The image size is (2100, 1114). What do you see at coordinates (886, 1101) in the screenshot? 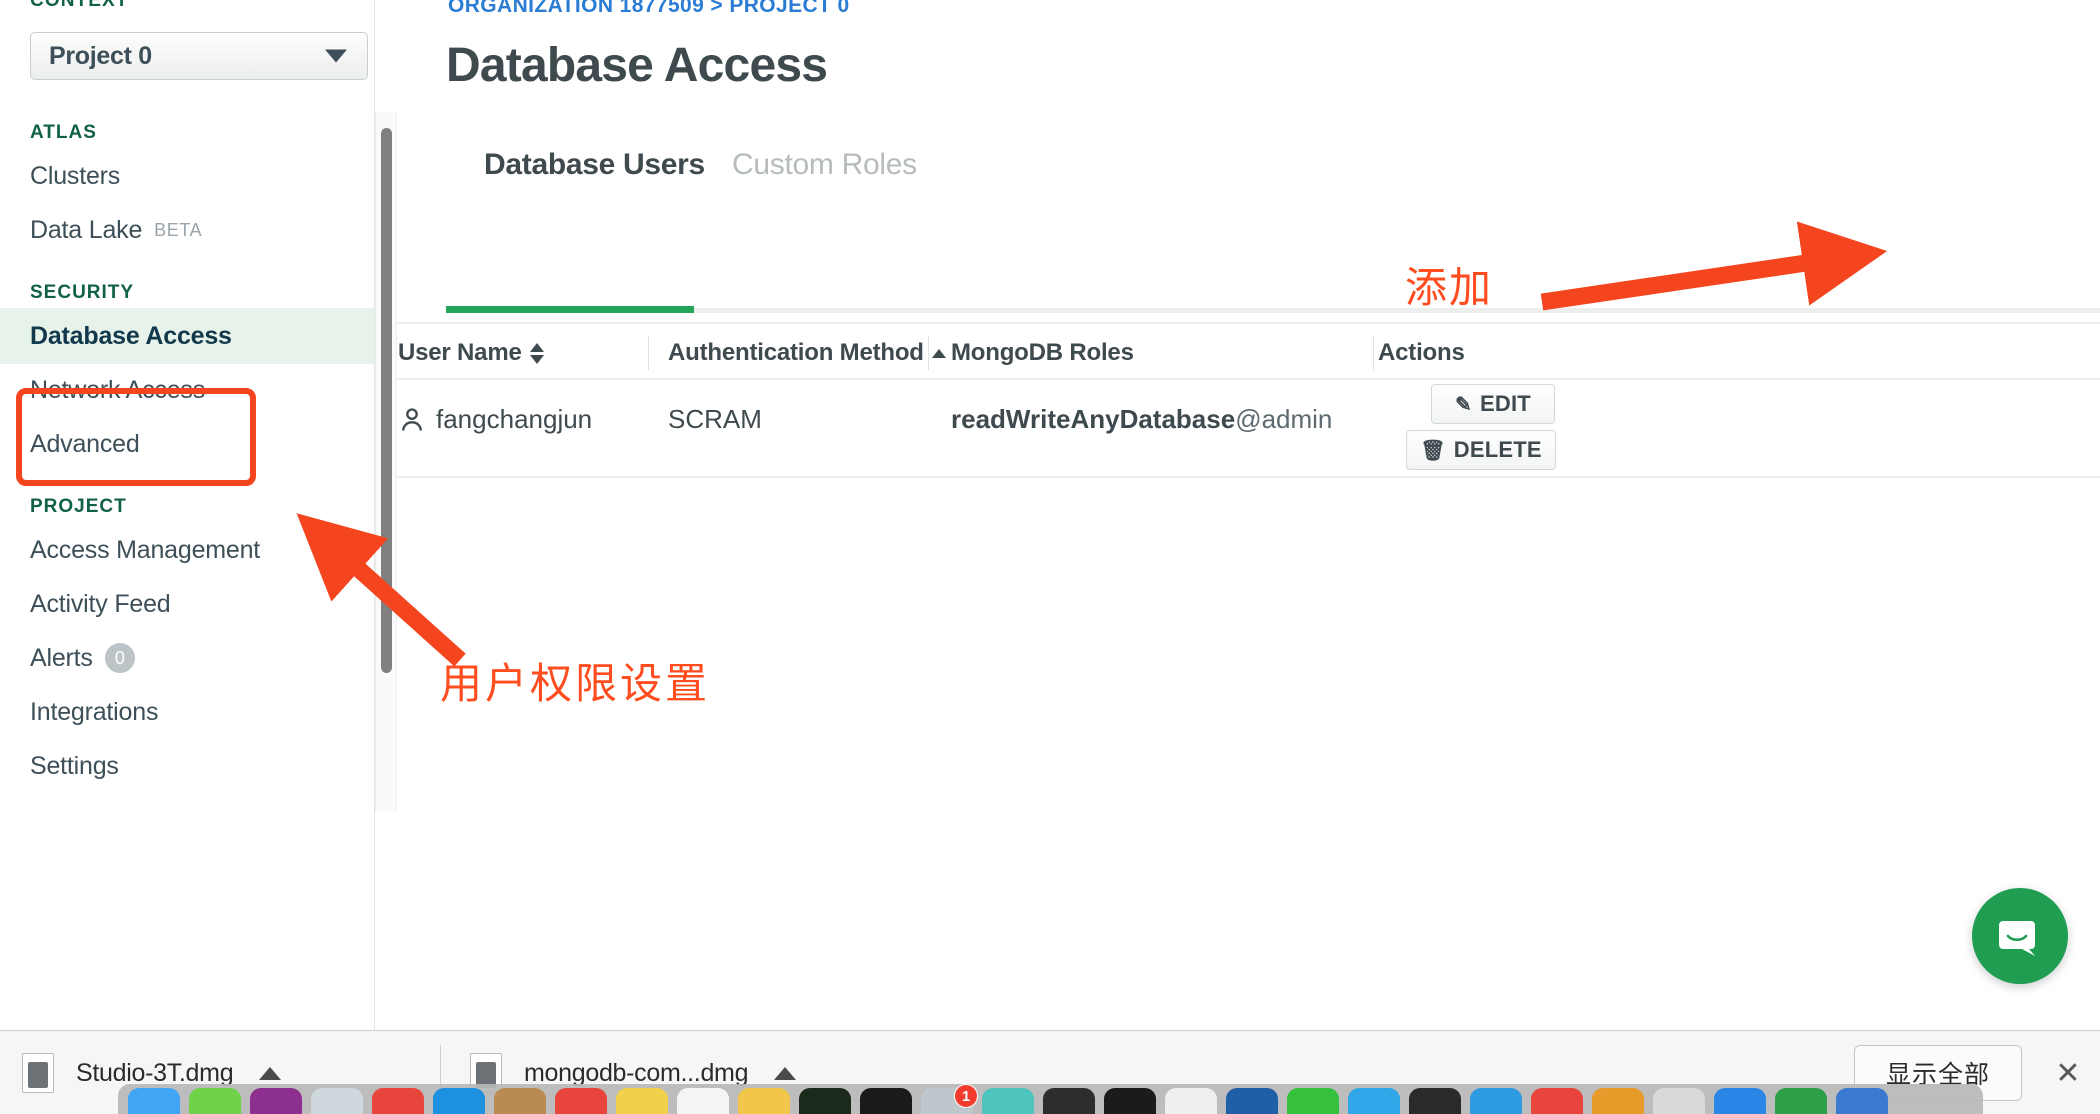
I see `terminal-icon` at bounding box center [886, 1101].